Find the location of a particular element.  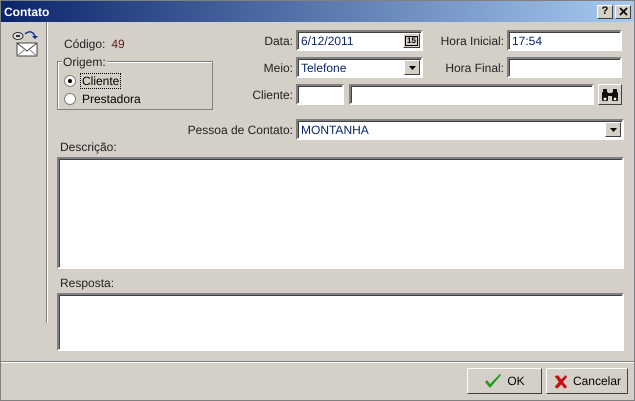

cancel-button: Cancelar is located at coordinates (587, 381).